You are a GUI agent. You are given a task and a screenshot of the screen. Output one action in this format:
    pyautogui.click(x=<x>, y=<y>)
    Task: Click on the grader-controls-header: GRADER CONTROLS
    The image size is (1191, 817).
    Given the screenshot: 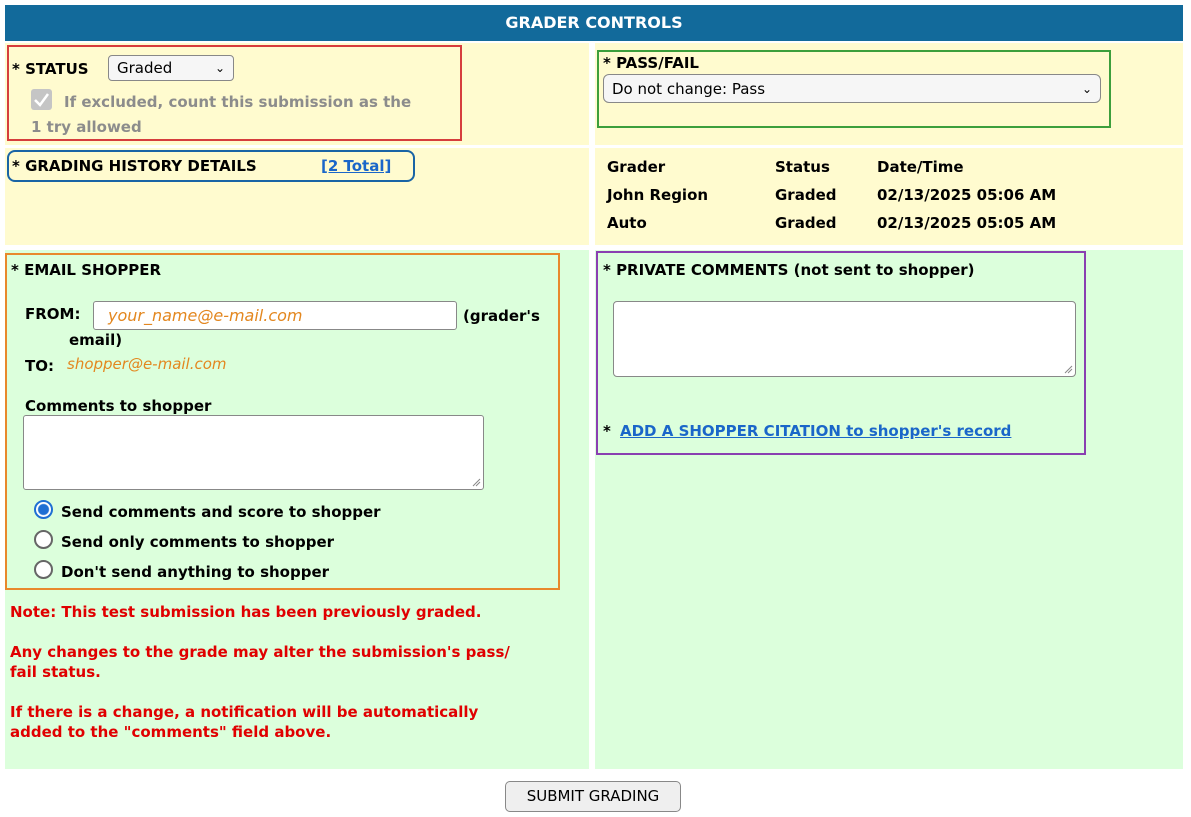 What is the action you would take?
    pyautogui.click(x=594, y=23)
    